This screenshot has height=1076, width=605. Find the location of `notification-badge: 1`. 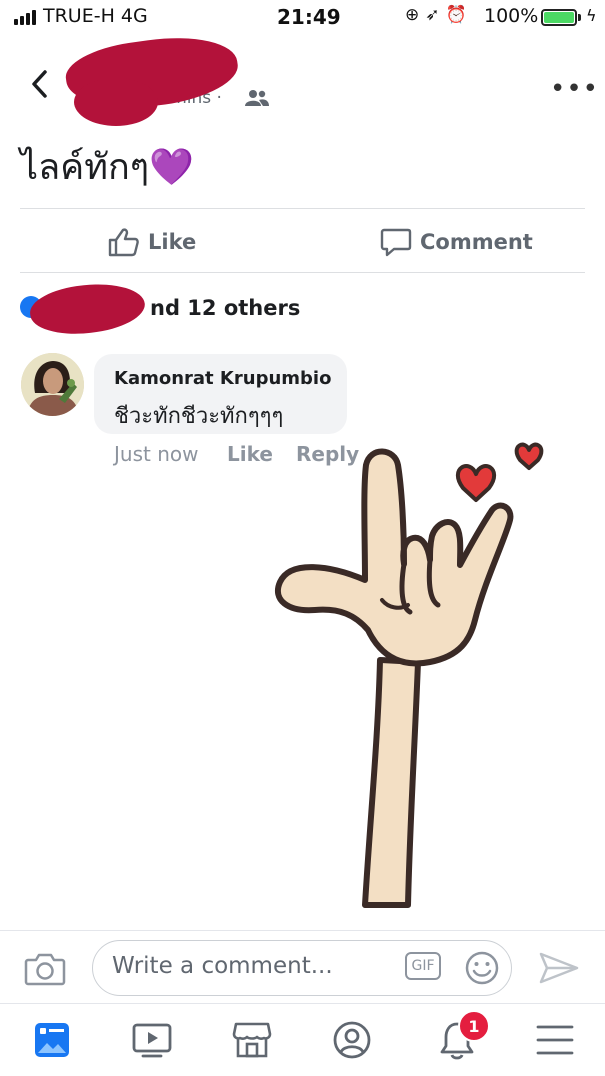

notification-badge: 1 is located at coordinates (474, 1026).